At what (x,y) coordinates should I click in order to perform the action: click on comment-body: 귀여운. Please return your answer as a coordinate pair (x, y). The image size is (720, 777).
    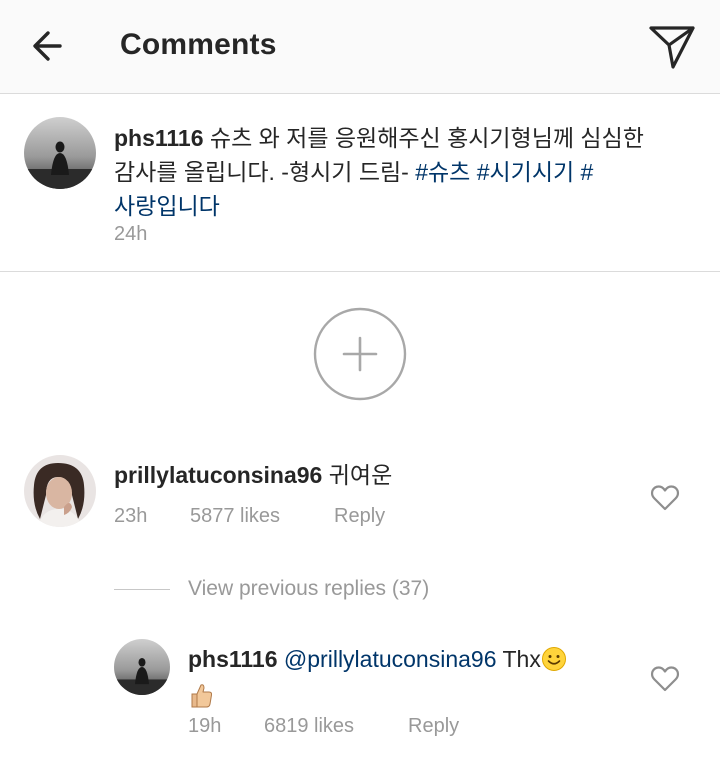
    Looking at the image, I should click on (357, 475).